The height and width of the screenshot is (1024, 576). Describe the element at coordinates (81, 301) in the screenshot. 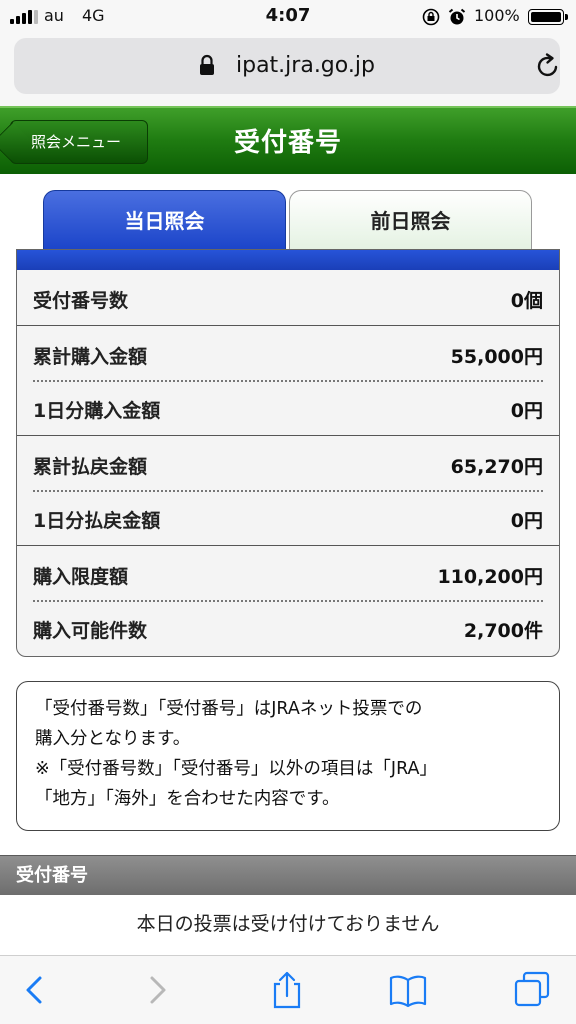

I see `row-label: 受付番号数` at that location.